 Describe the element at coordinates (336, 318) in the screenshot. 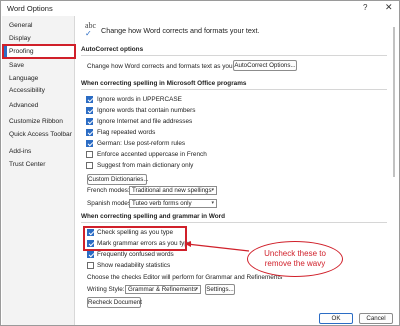

I see `ok-button: OK` at that location.